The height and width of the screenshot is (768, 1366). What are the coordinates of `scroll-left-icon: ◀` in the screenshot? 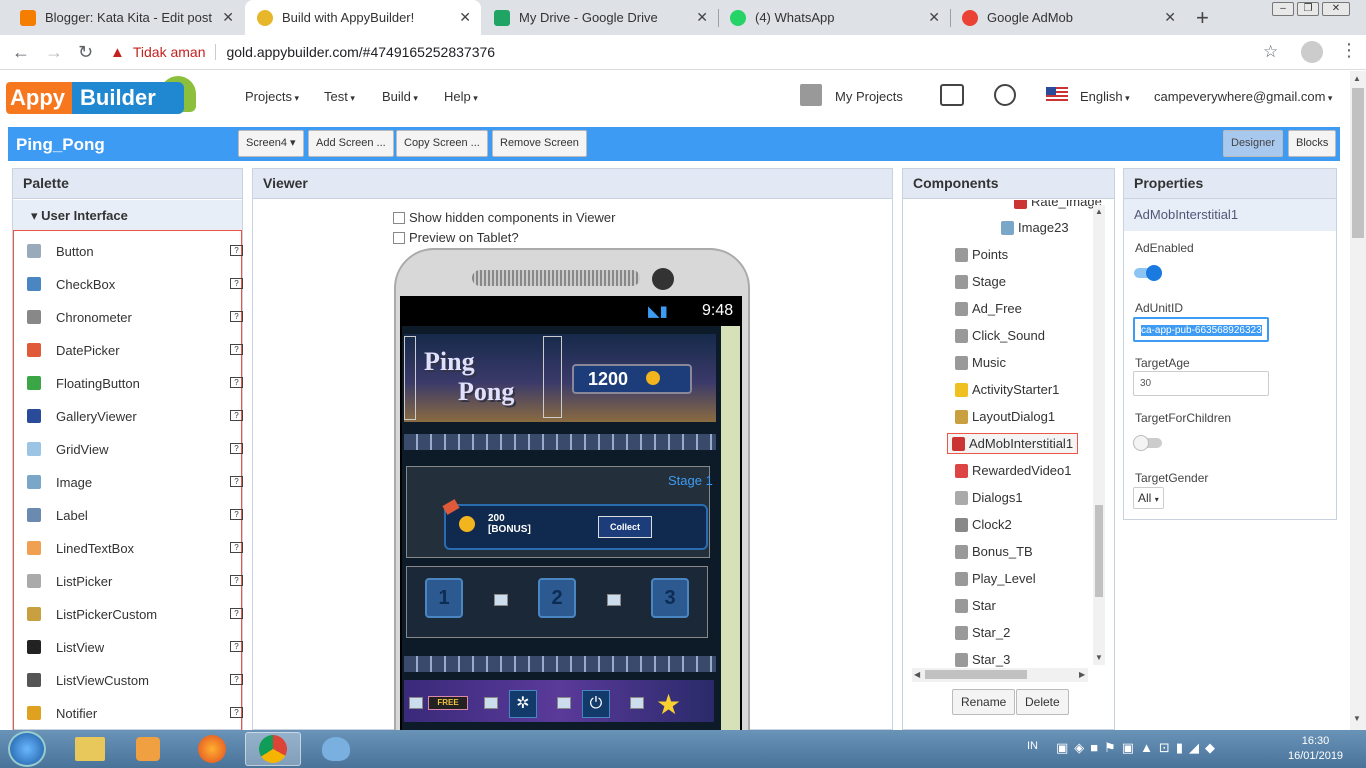 It's located at (917, 674).